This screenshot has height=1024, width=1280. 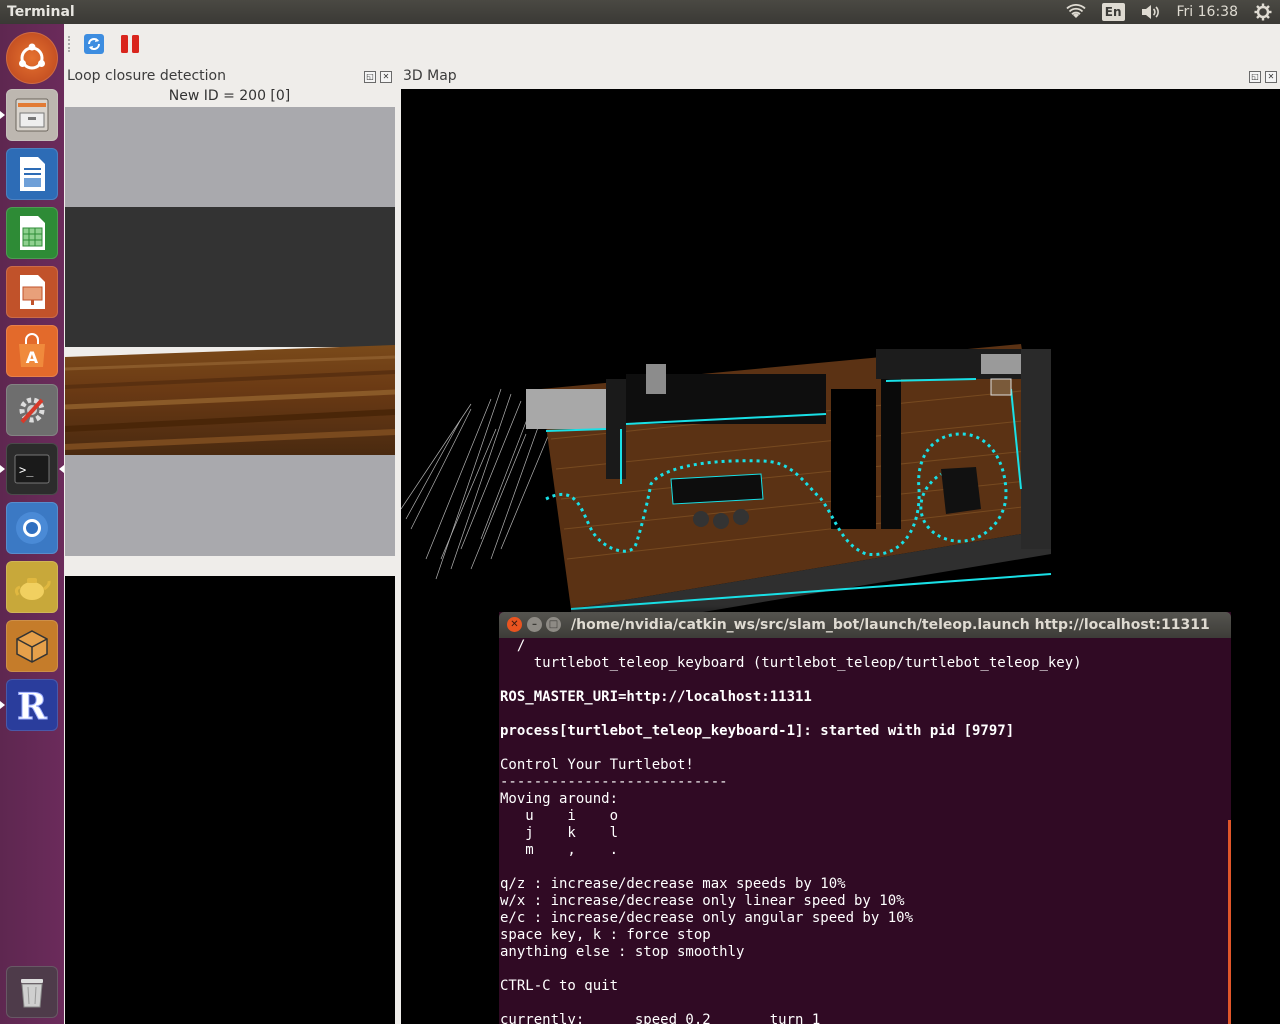 I want to click on terminal-line: CTRL-C to quit, so click(x=559, y=986).